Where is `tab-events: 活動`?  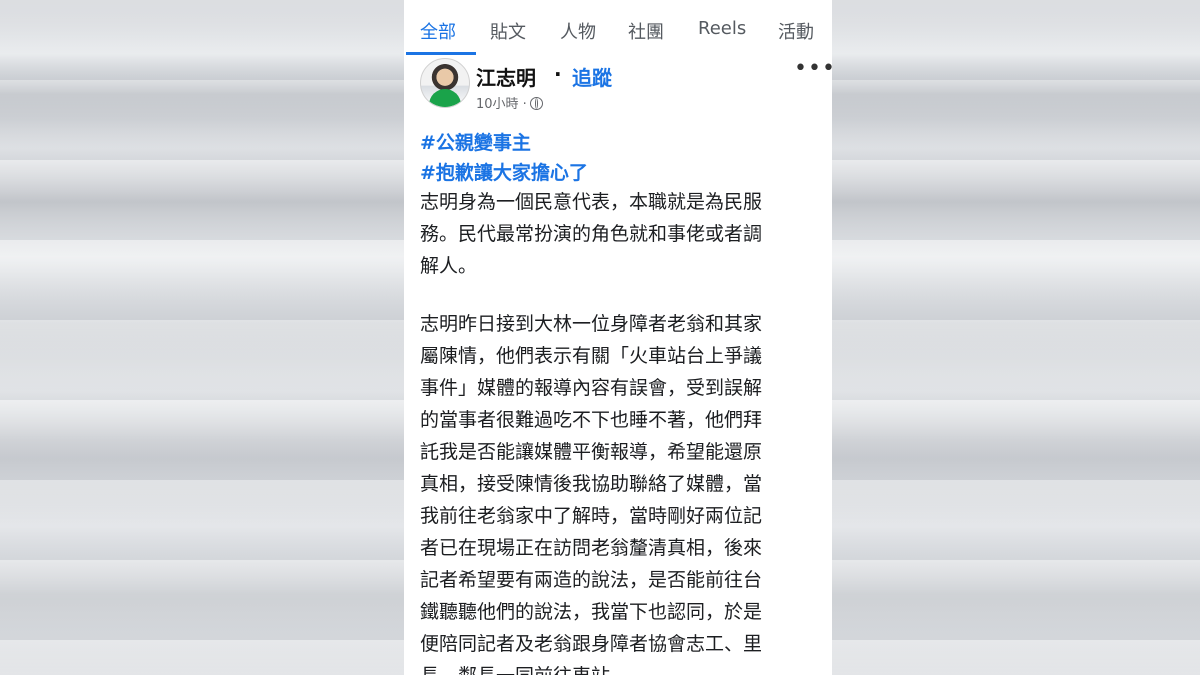
tab-events: 活動 is located at coordinates (796, 31).